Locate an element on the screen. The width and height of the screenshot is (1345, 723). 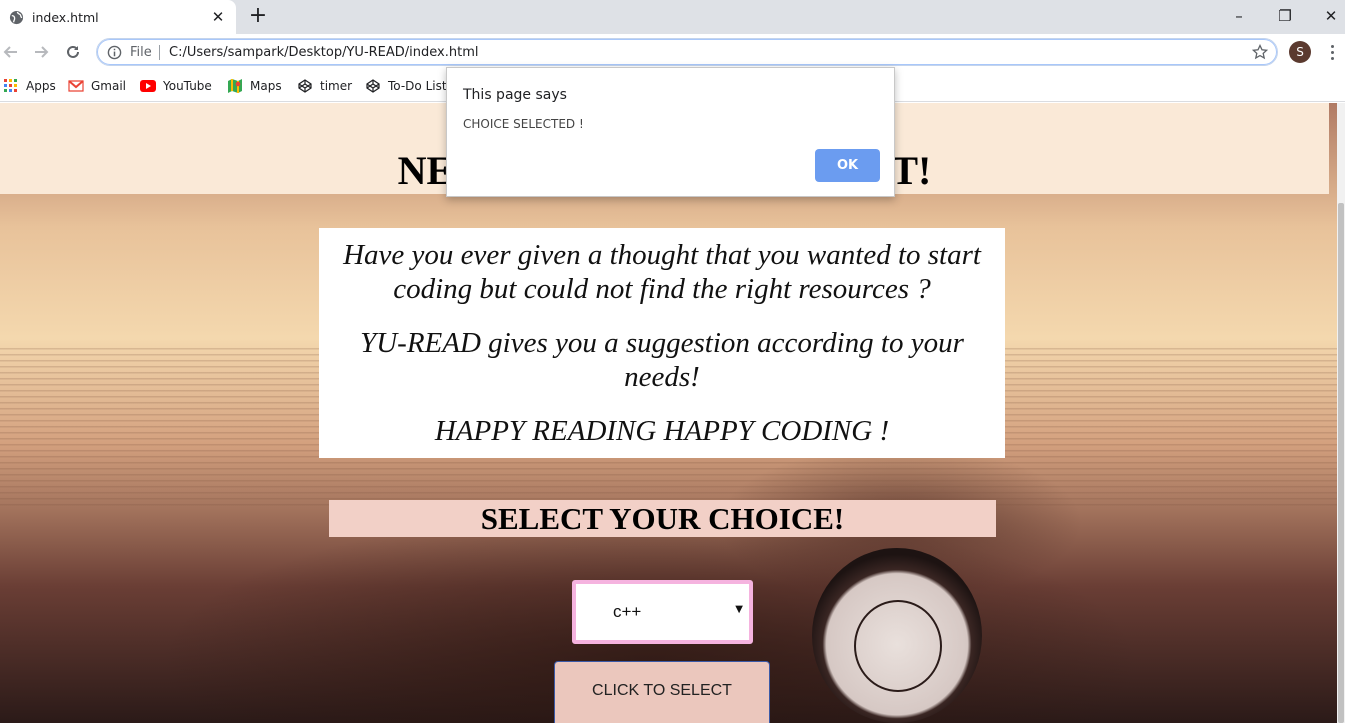
page-scrollbar is located at coordinates (1341, 413).